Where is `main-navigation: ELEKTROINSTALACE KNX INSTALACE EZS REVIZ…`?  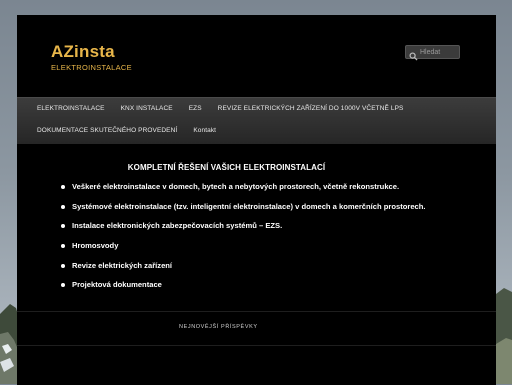
main-navigation: ELEKTROINSTALACE KNX INSTALACE EZS REVIZ… is located at coordinates (256, 120).